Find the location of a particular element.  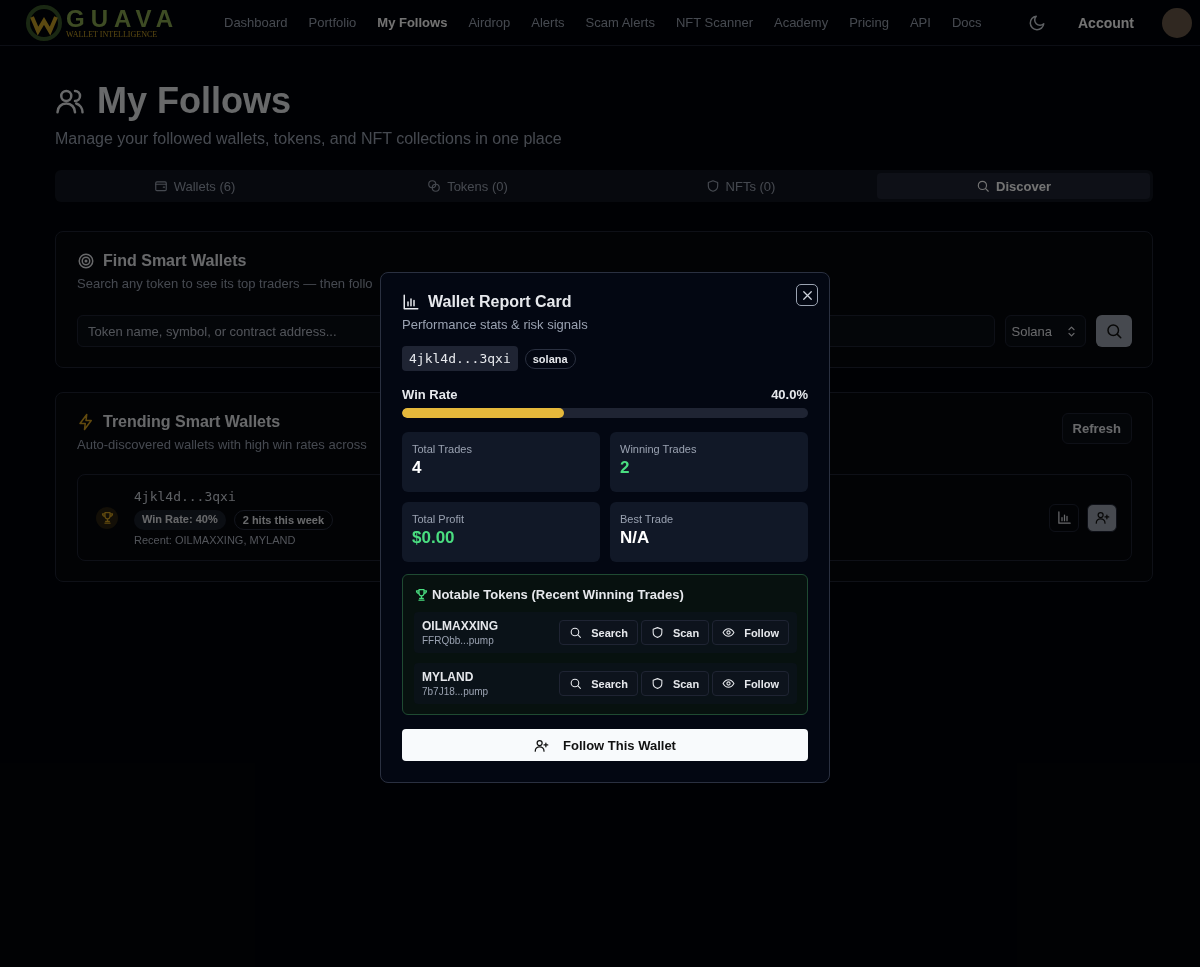

stat-label: Best Trade is located at coordinates (647, 519).